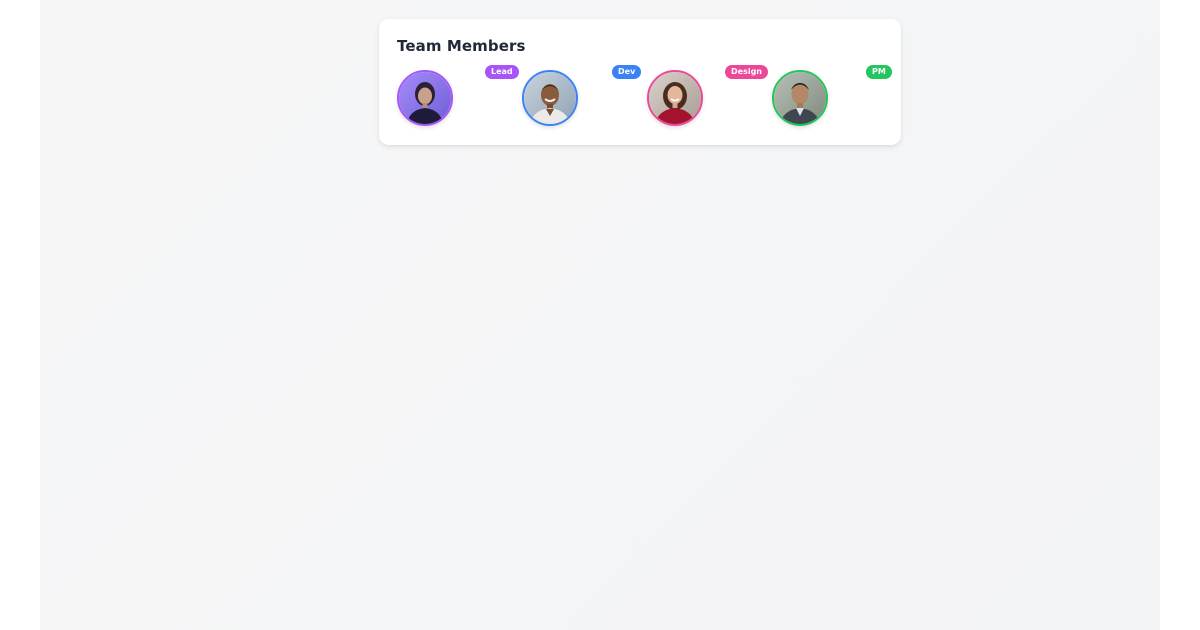 The height and width of the screenshot is (630, 1200). What do you see at coordinates (582, 95) in the screenshot?
I see `team-member-dev: Dev` at bounding box center [582, 95].